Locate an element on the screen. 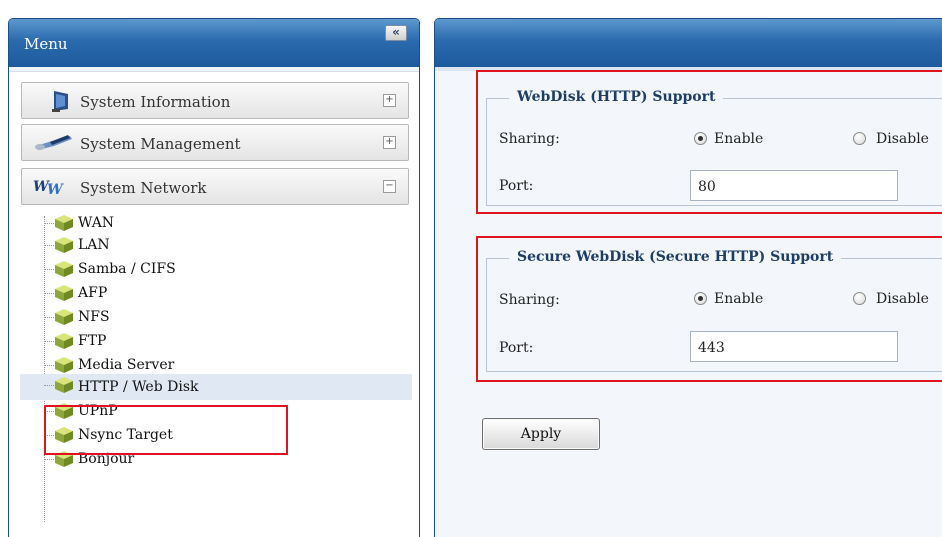 The width and height of the screenshot is (942, 537). tree-item: LAN is located at coordinates (216, 245).